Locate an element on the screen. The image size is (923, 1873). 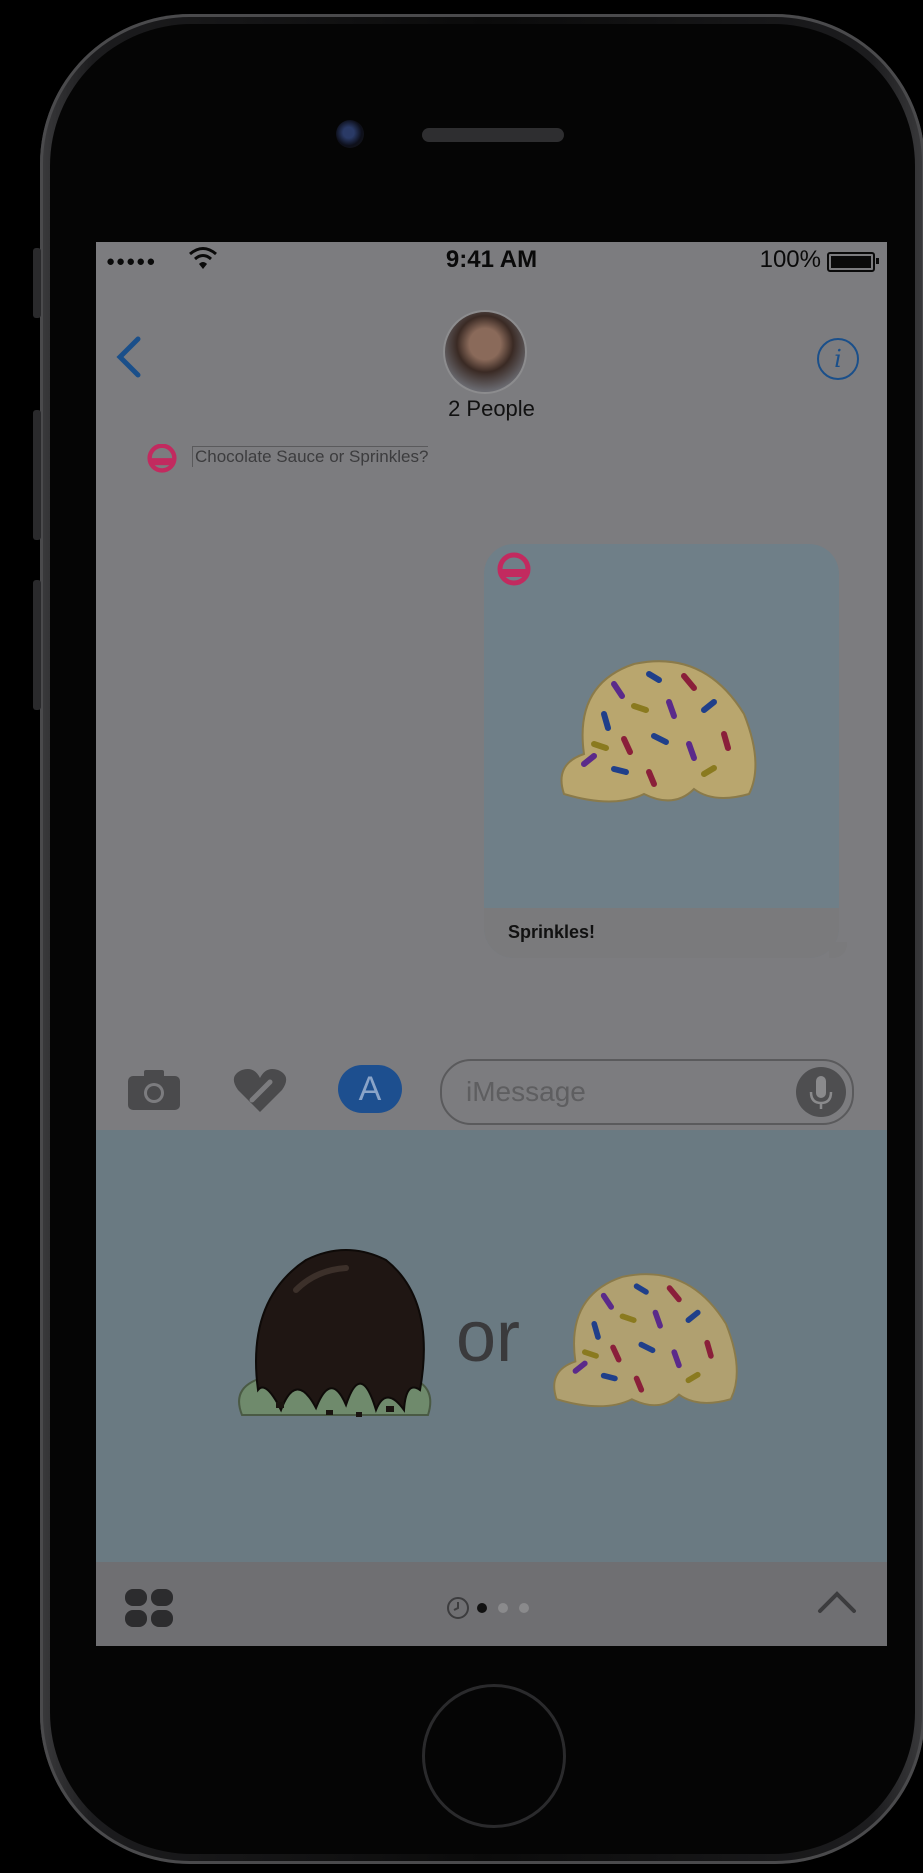
sprinkles-ice-cream-option is located at coordinates (646, 1338).